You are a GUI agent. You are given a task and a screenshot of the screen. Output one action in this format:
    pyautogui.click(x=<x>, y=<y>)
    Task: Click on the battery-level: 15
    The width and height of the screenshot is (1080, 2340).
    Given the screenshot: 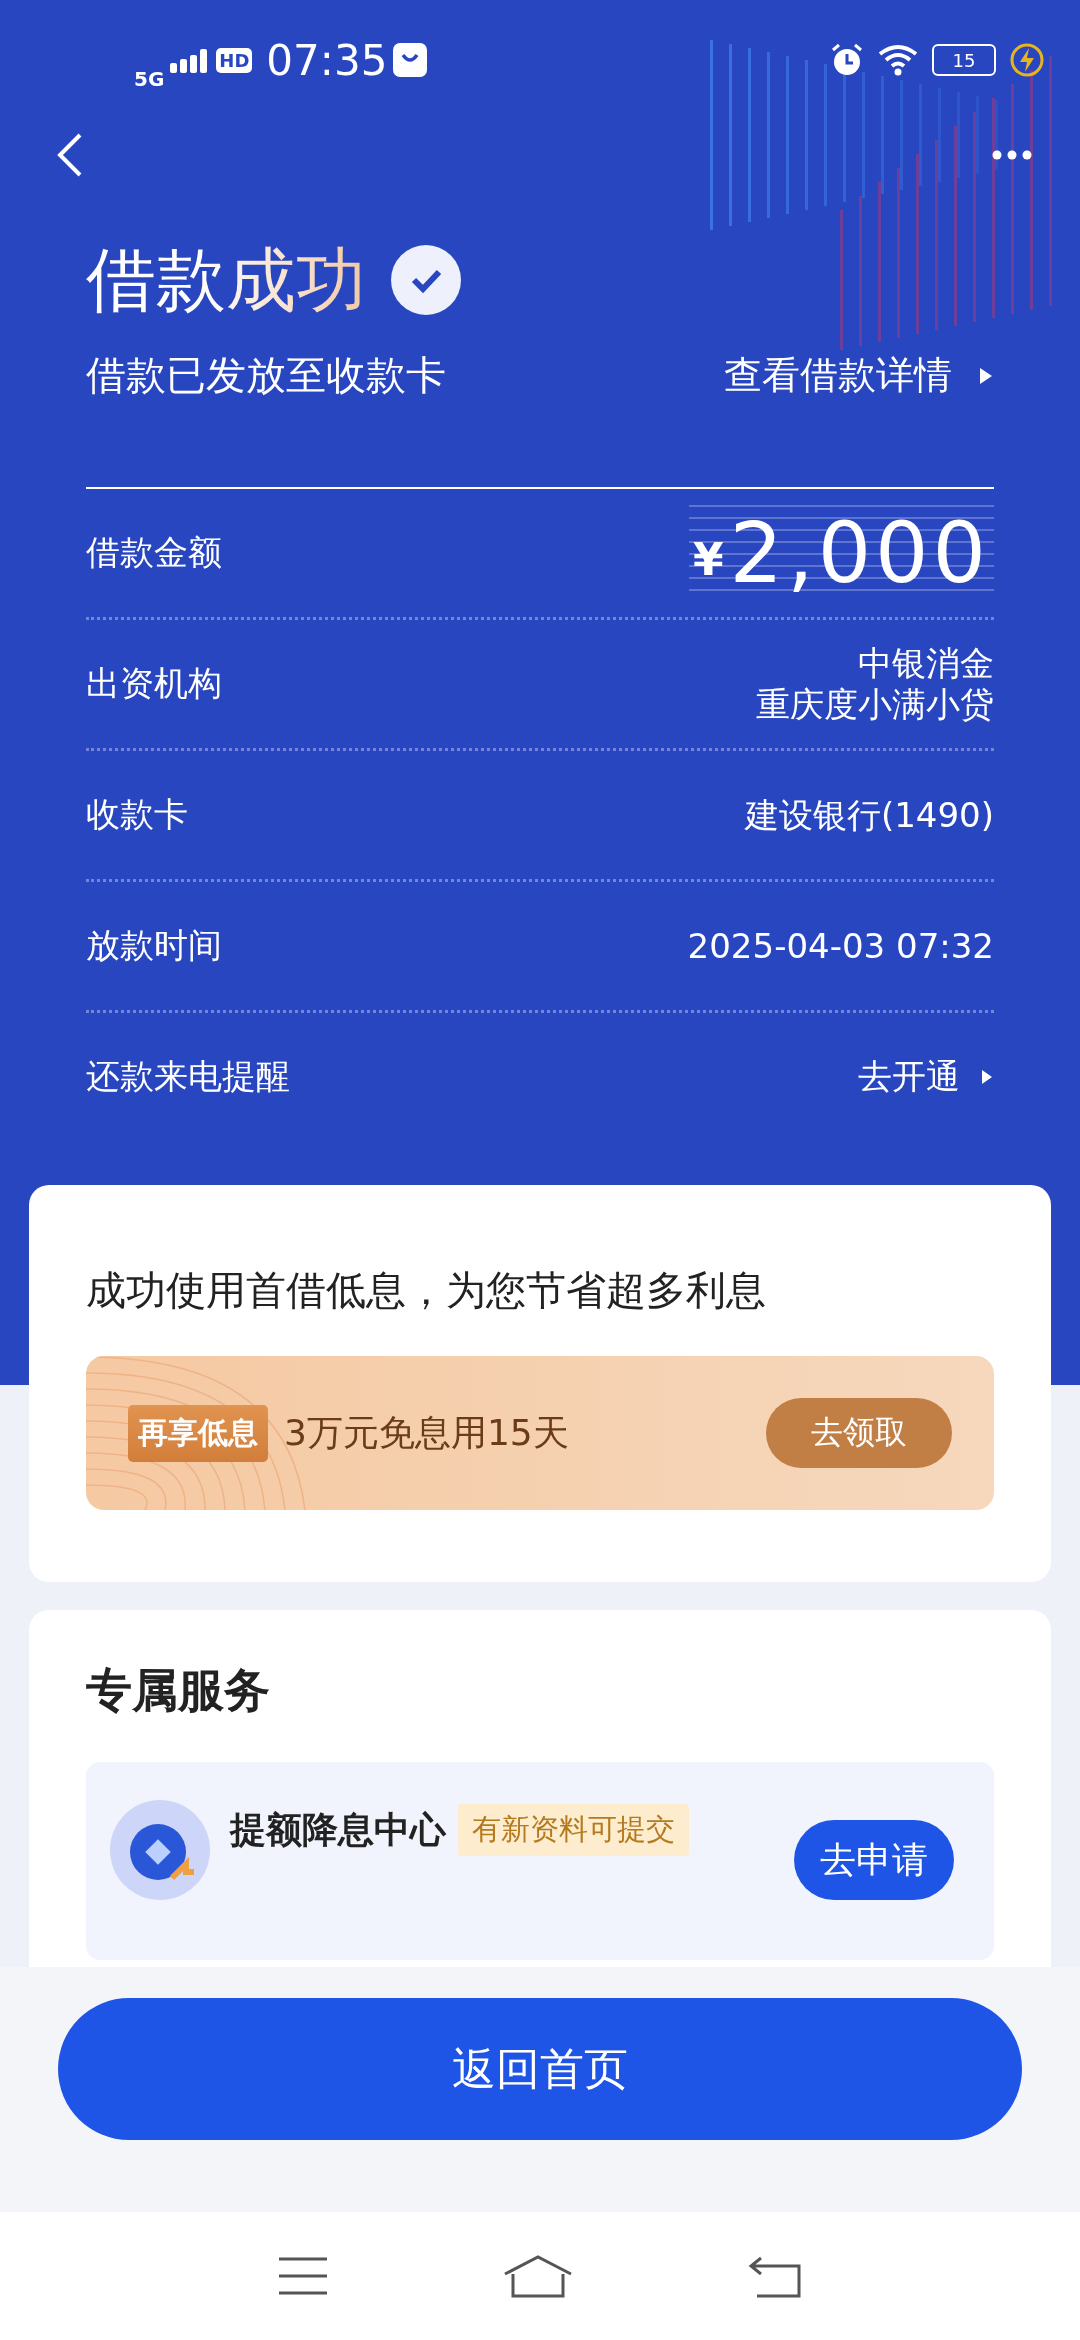 What is the action you would take?
    pyautogui.click(x=964, y=60)
    